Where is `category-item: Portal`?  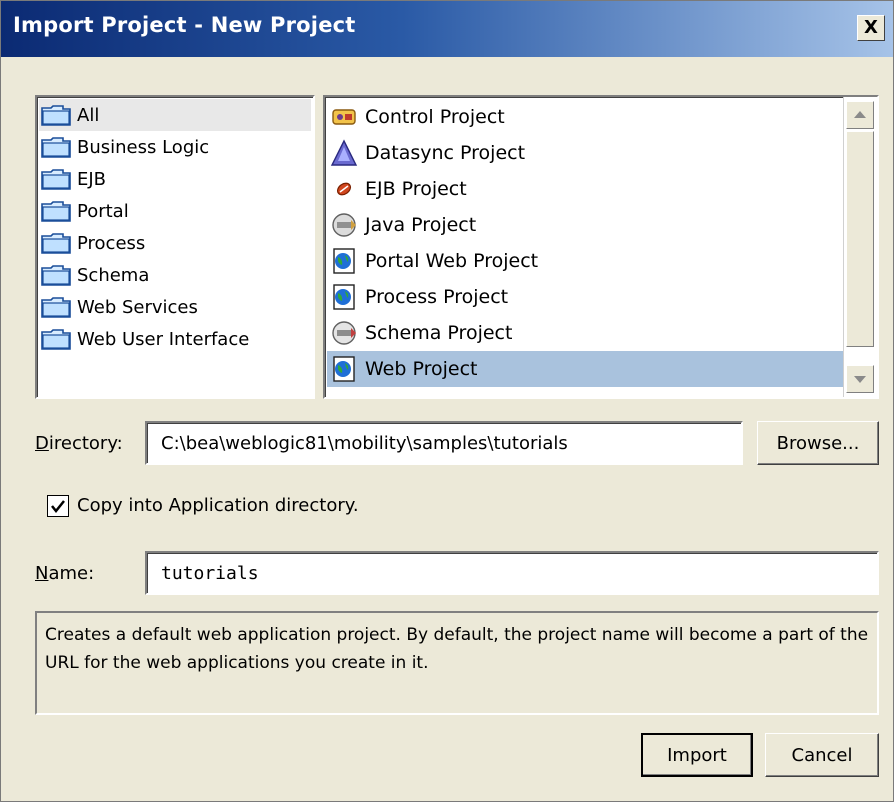
category-item: Portal is located at coordinates (175, 211).